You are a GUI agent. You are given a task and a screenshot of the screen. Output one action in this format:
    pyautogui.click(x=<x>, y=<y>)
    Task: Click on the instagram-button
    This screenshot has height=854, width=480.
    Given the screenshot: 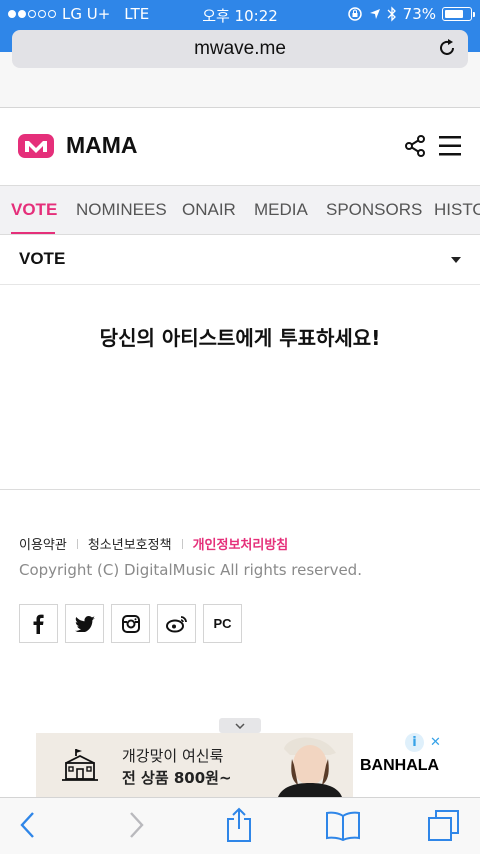 What is the action you would take?
    pyautogui.click(x=130, y=623)
    